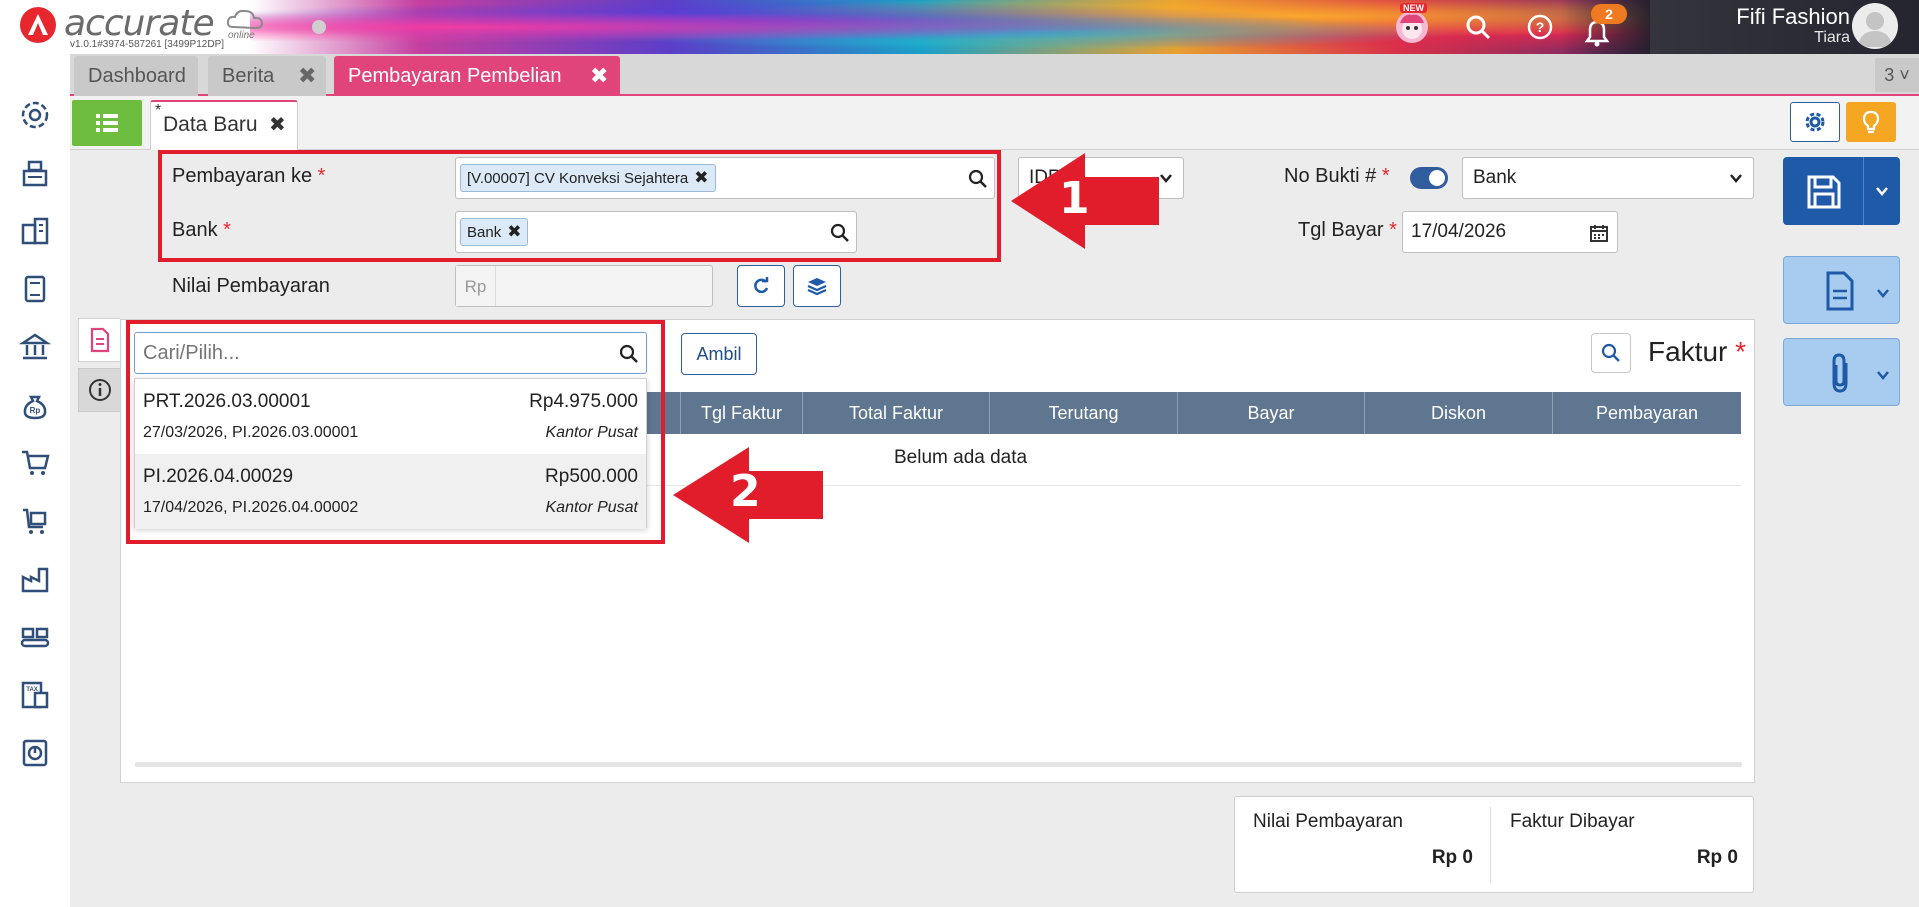  I want to click on unsaved-mark: *, so click(158, 110).